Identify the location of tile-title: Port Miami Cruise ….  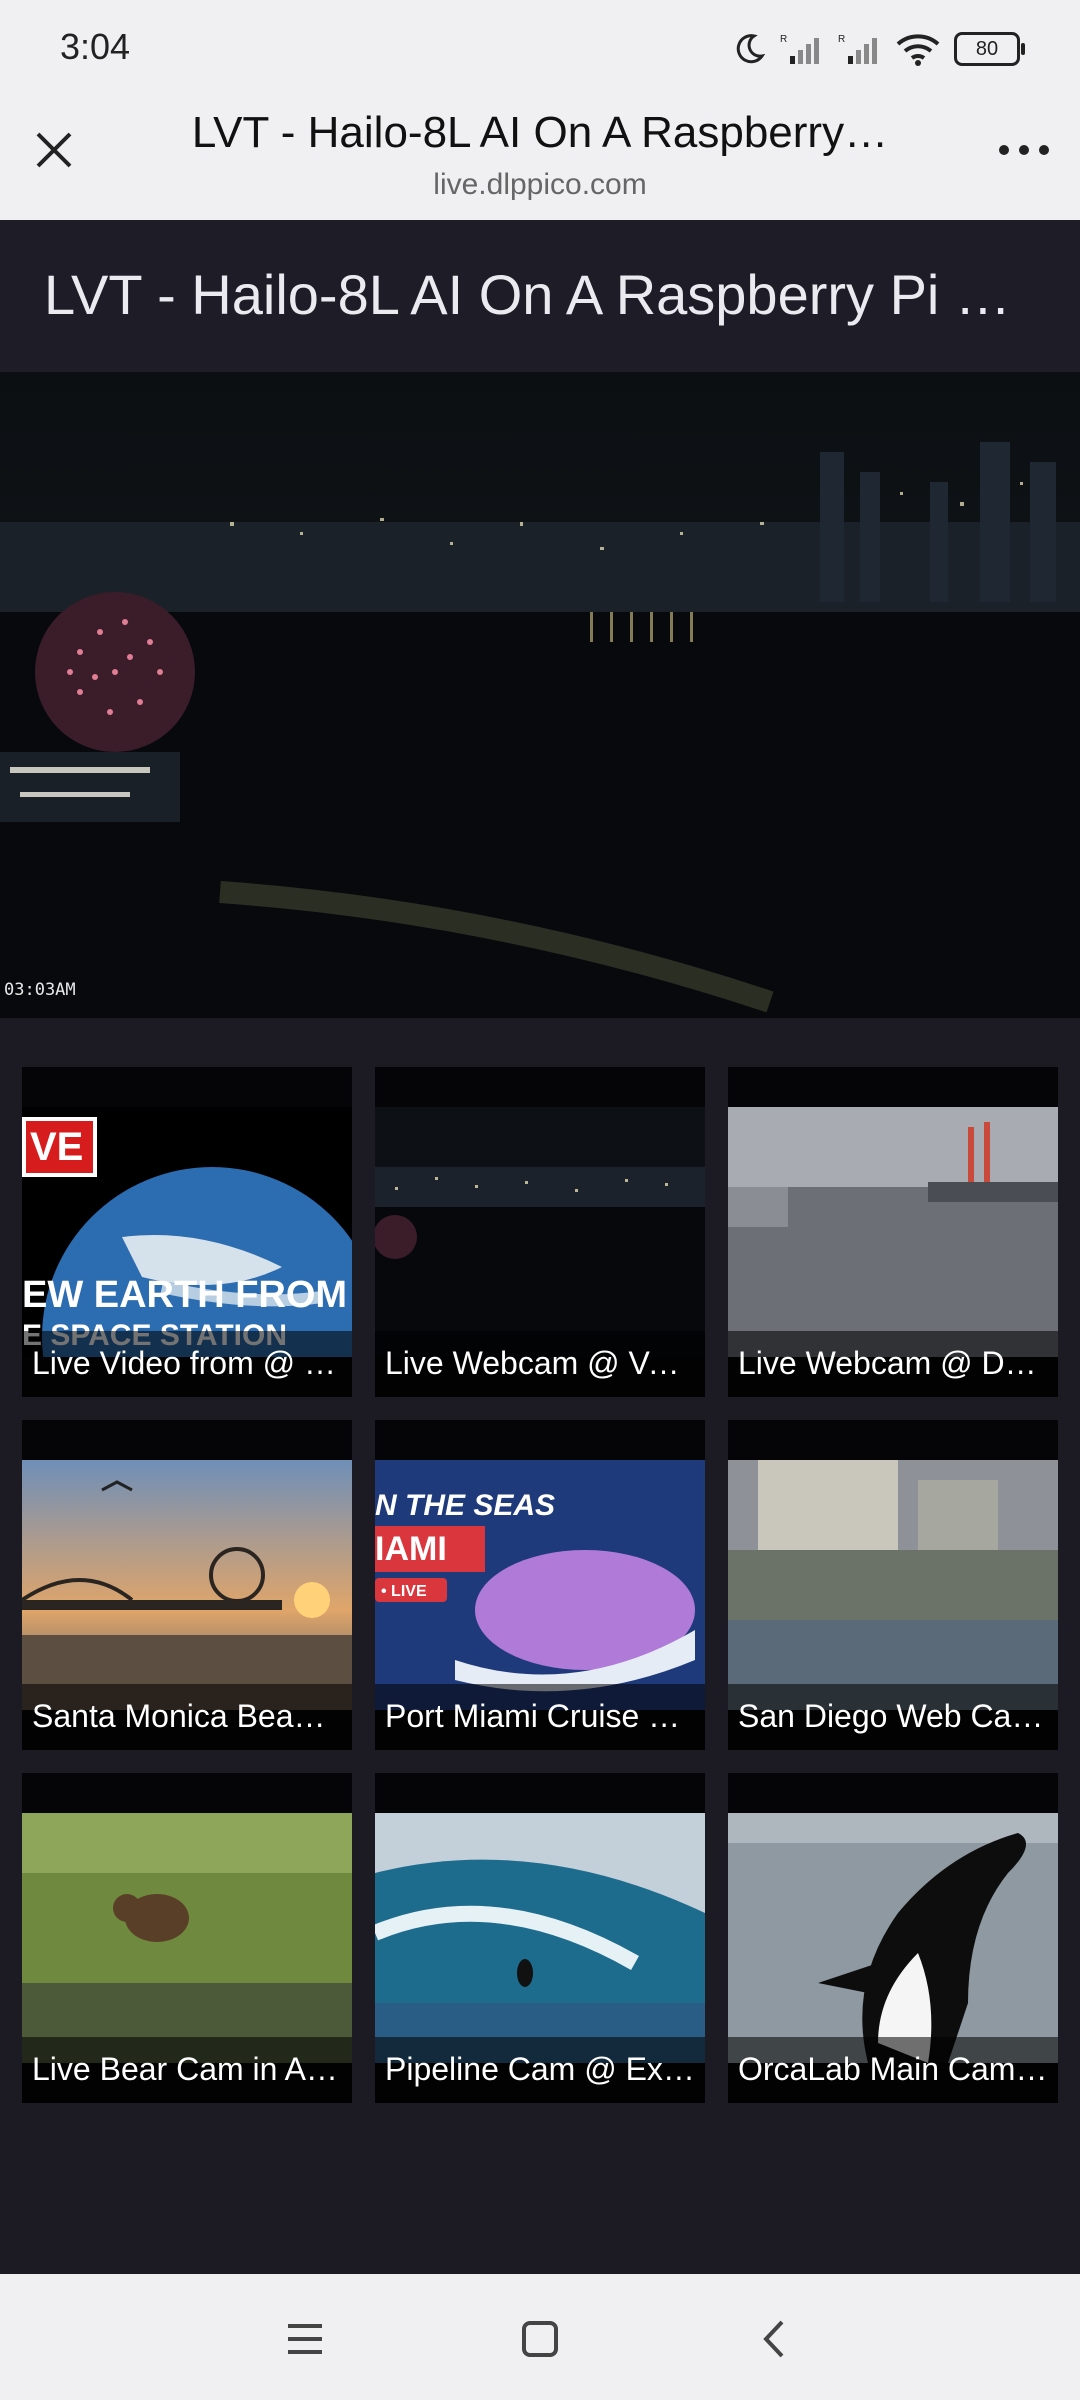
(533, 1716).